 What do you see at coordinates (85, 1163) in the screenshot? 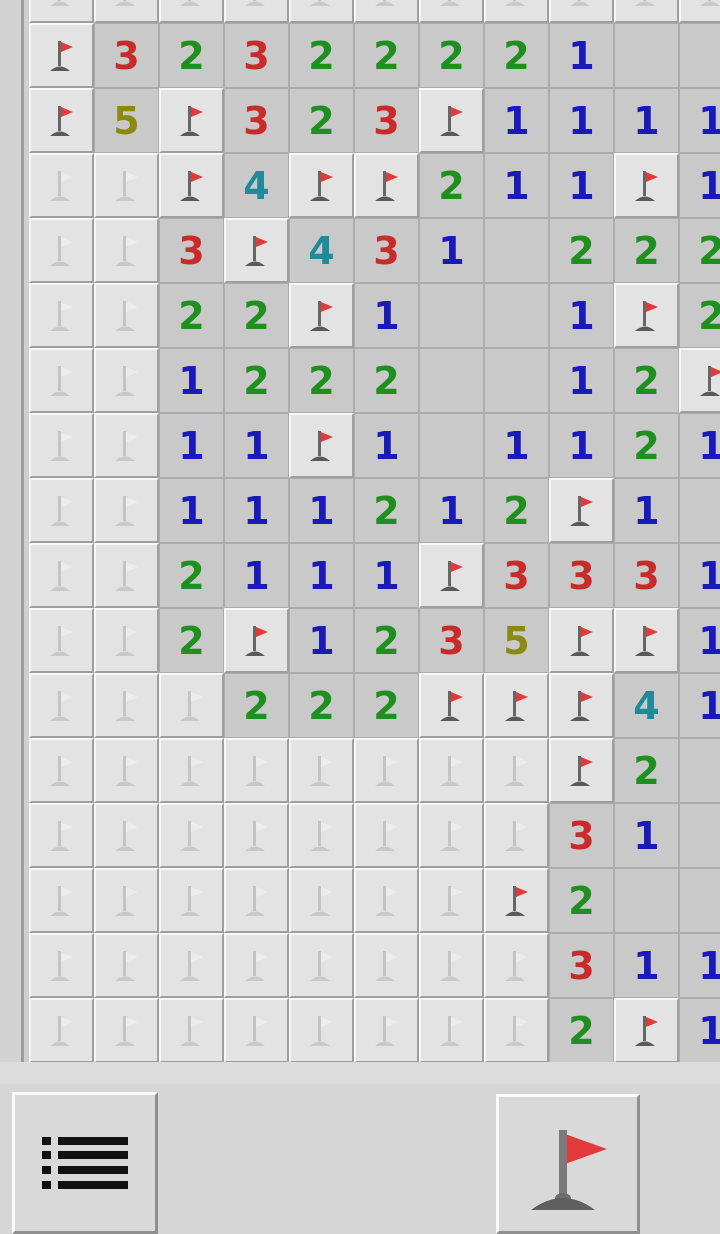
I see `menu-button` at bounding box center [85, 1163].